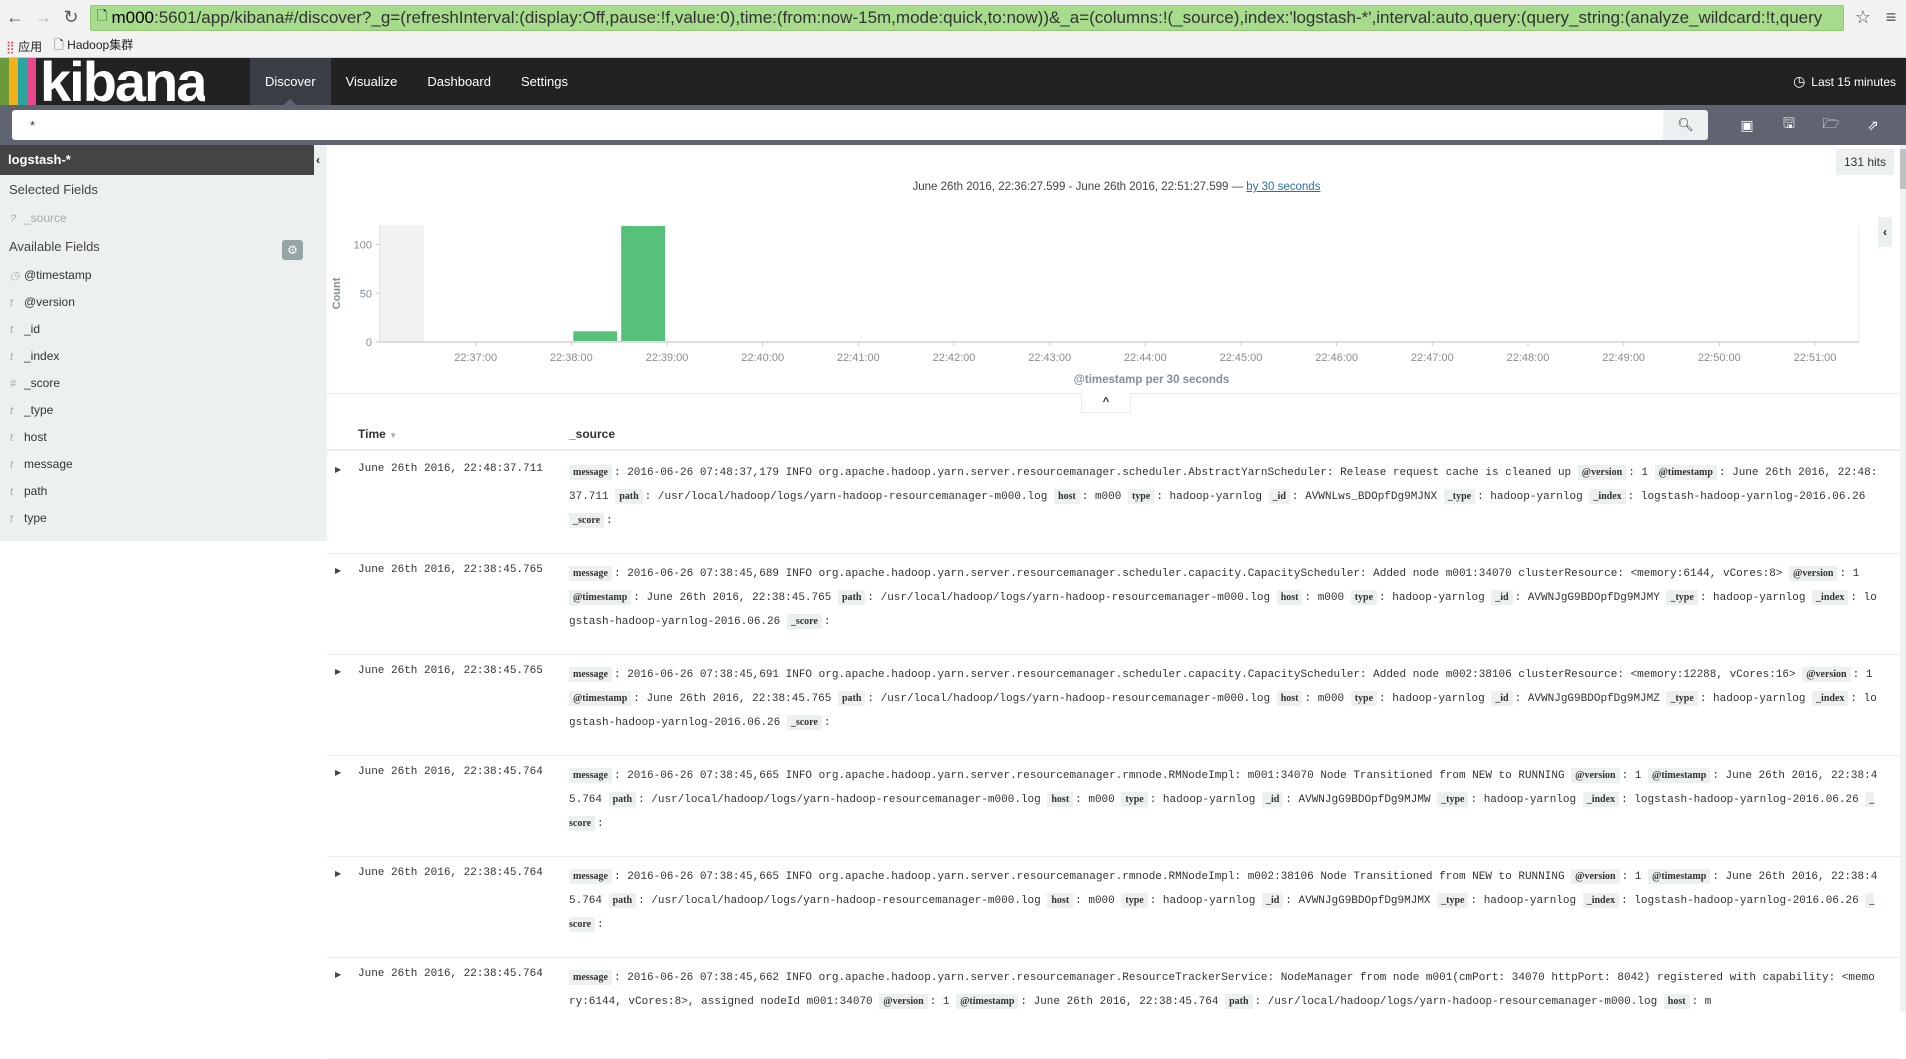 This screenshot has width=1906, height=1059. What do you see at coordinates (163, 190) in the screenshot?
I see `selected-fields-heading: Selected Fields` at bounding box center [163, 190].